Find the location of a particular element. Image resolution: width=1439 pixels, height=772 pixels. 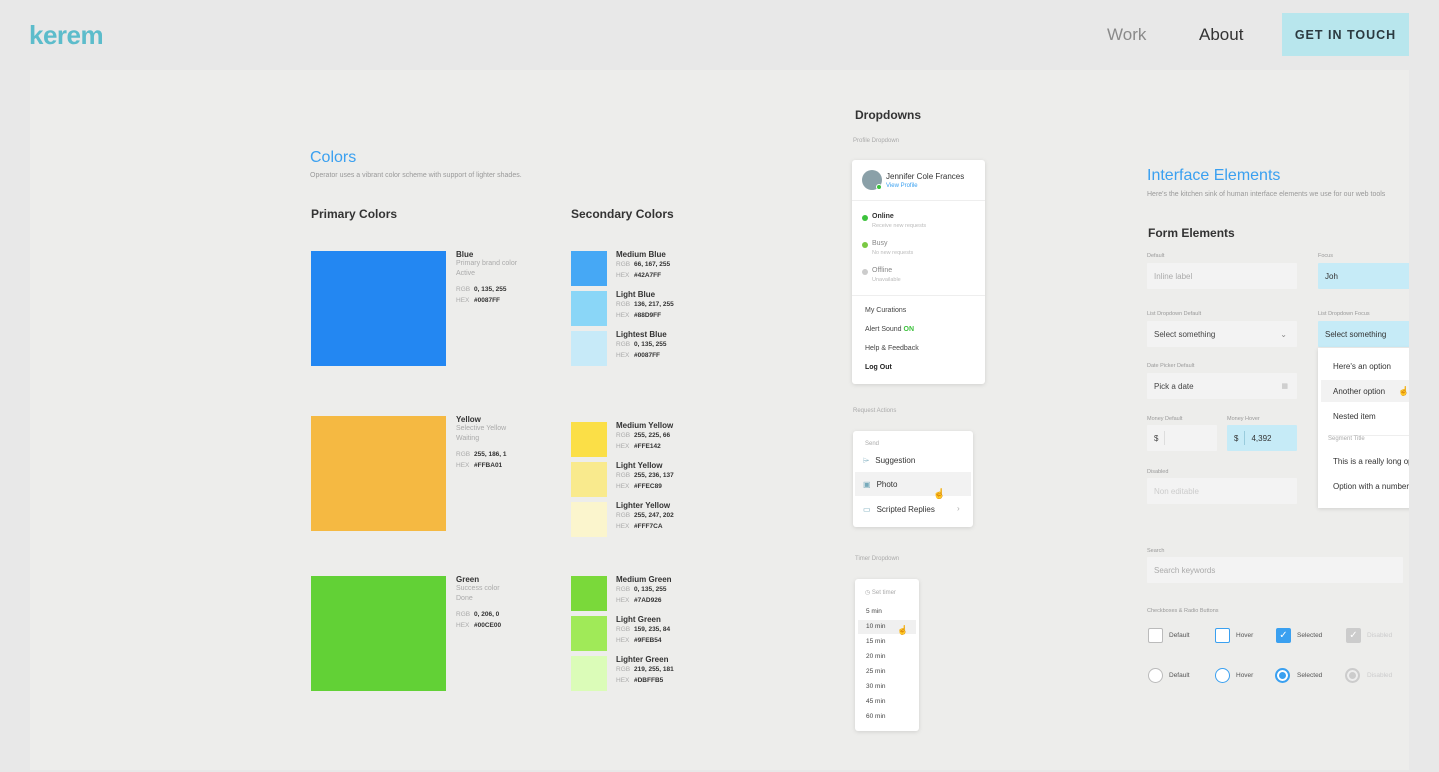

color-name: Lighter Yellow is located at coordinates (643, 505).